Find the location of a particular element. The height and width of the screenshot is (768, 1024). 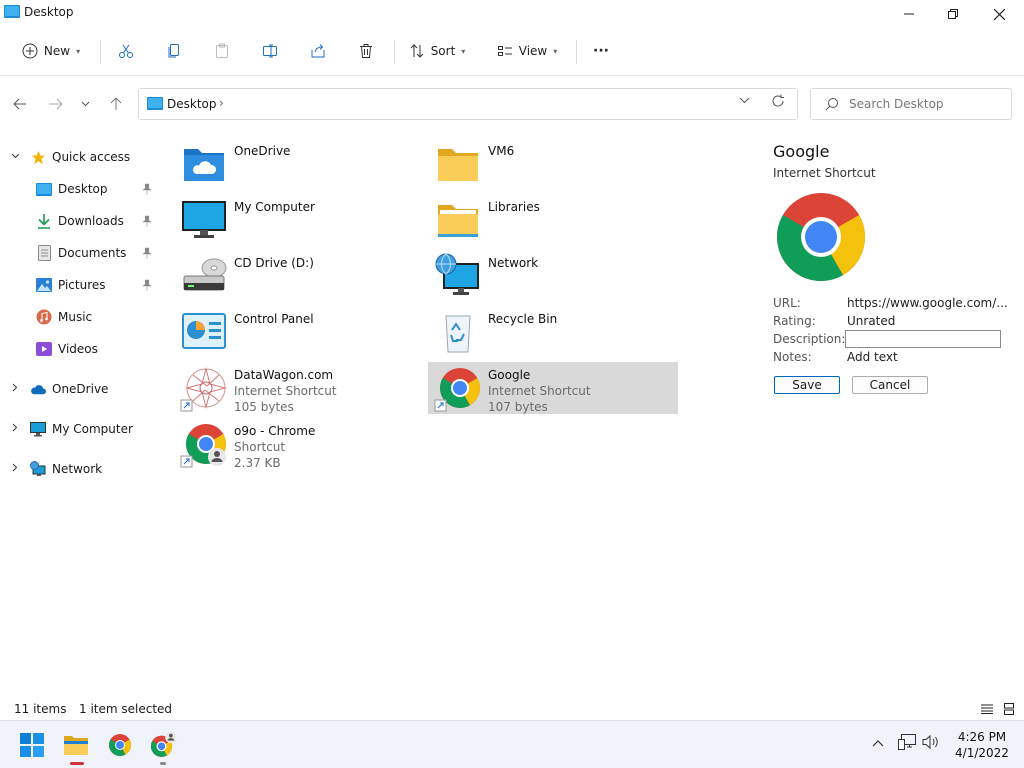

forward-button is located at coordinates (56, 104).